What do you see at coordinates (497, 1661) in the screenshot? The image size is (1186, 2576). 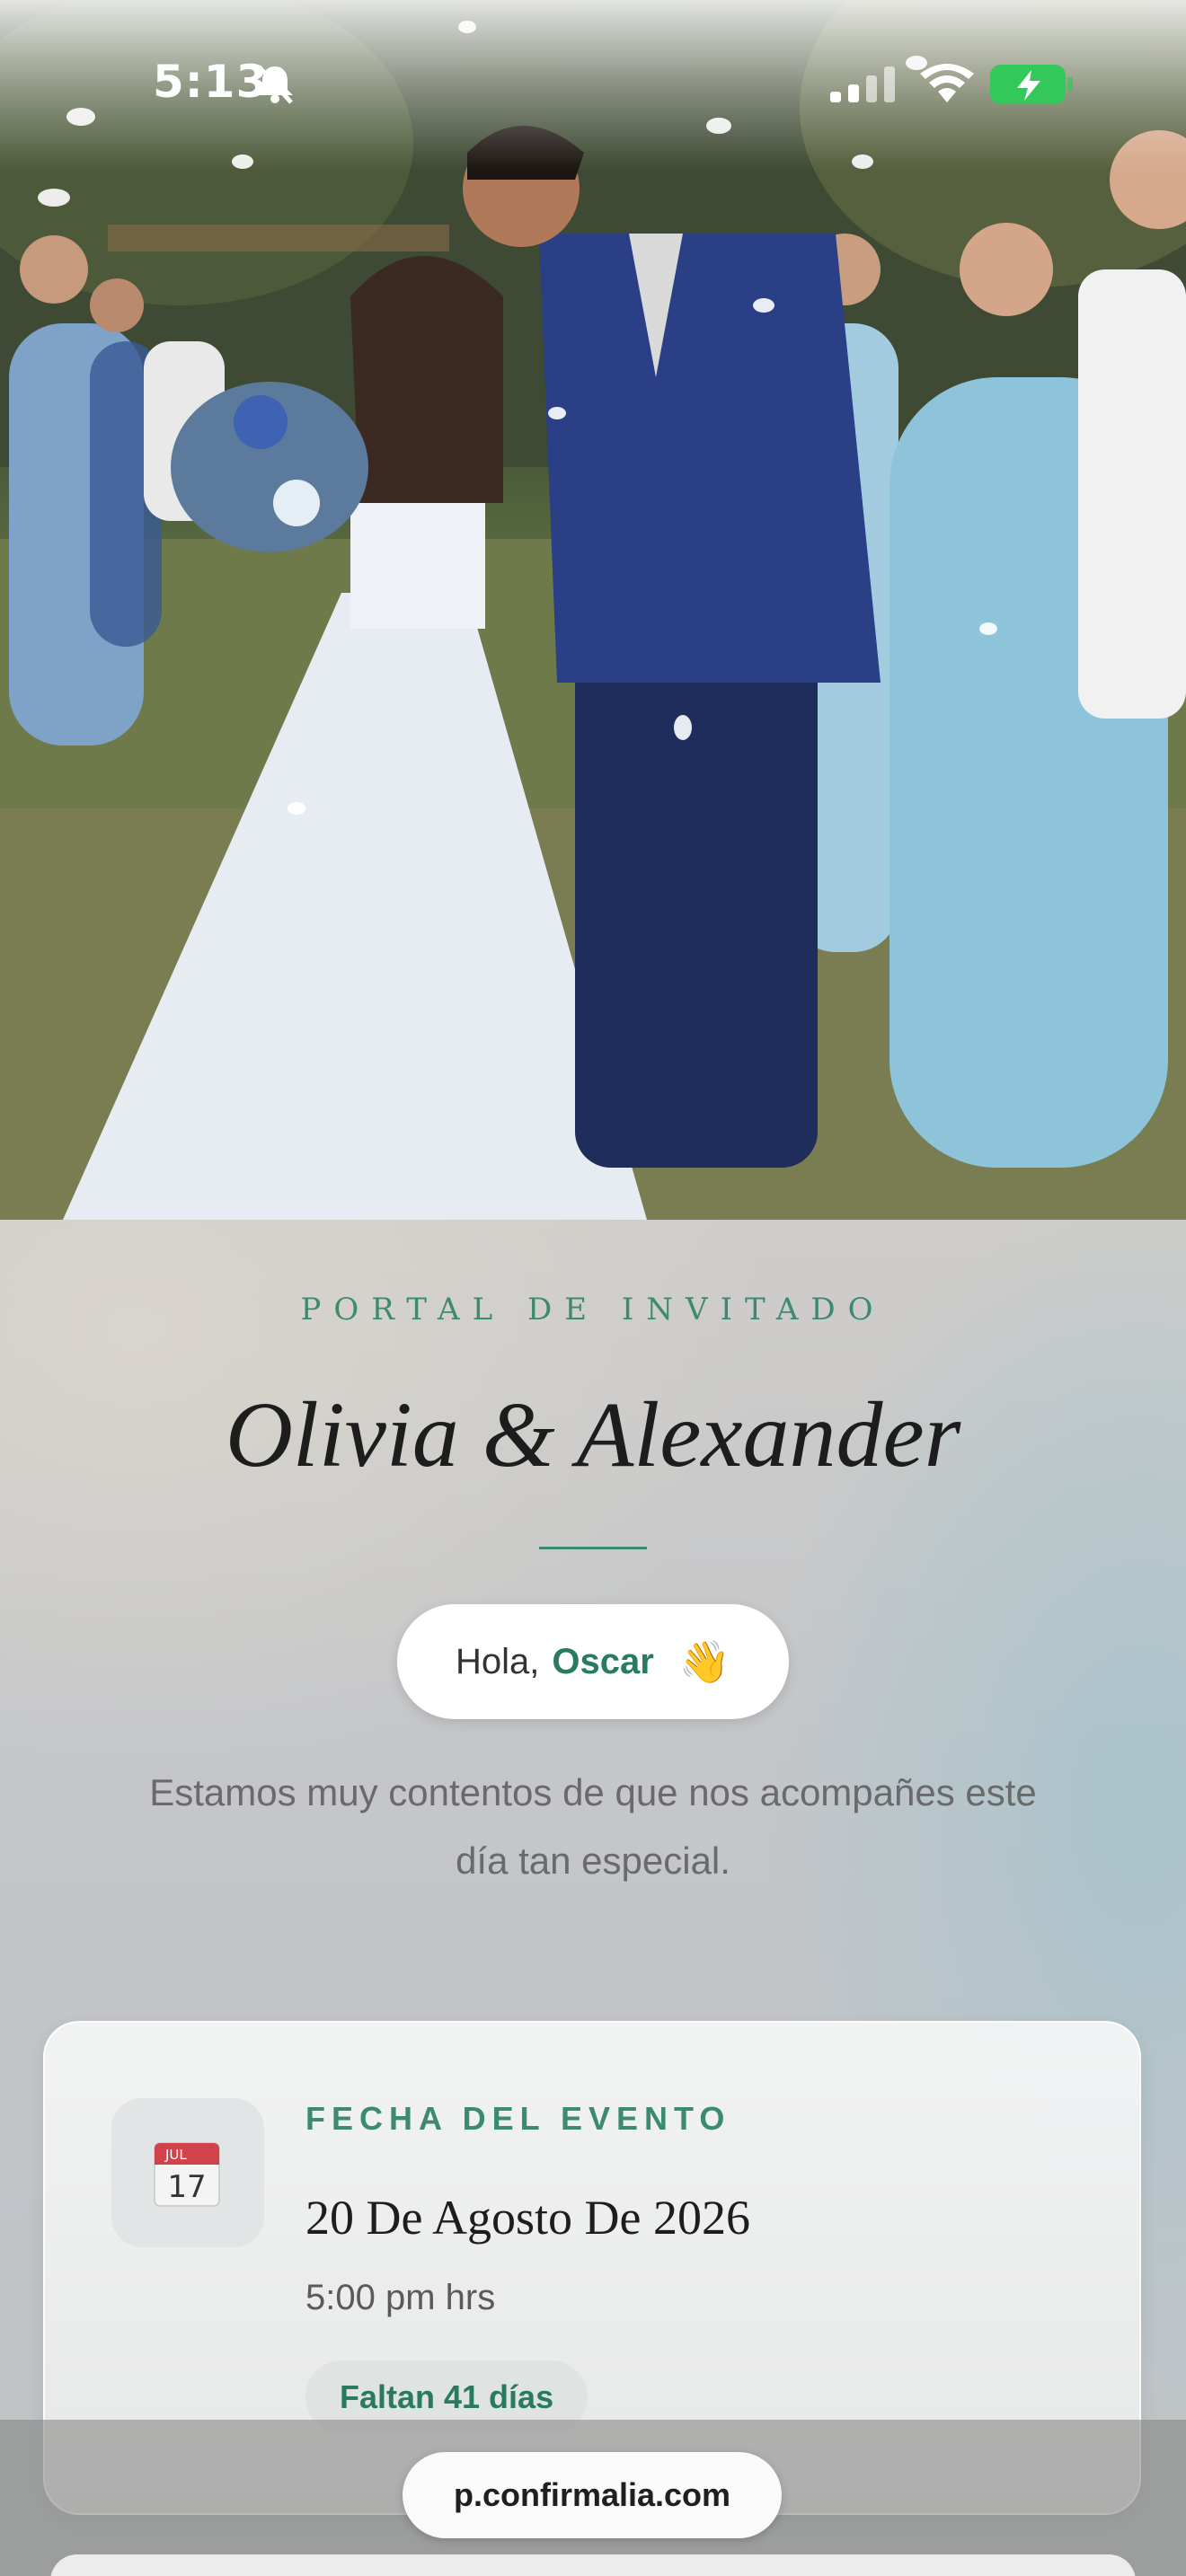 I see `greeting-prefix: Hola,` at bounding box center [497, 1661].